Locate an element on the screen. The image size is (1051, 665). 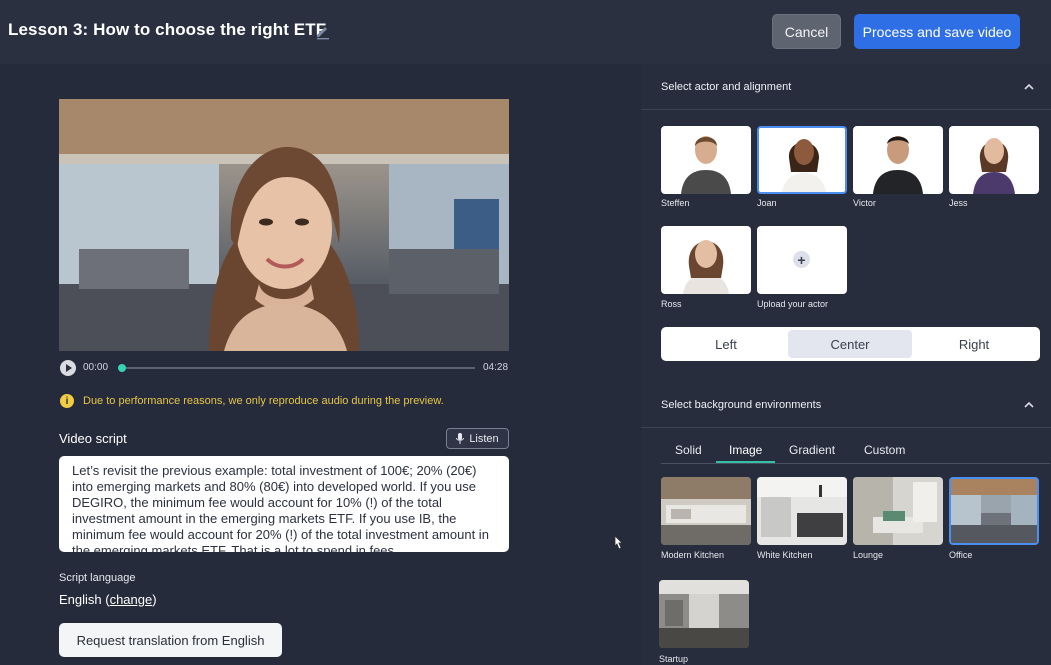
page-title: Lesson 3: How to choose the right ETF is located at coordinates (167, 29).